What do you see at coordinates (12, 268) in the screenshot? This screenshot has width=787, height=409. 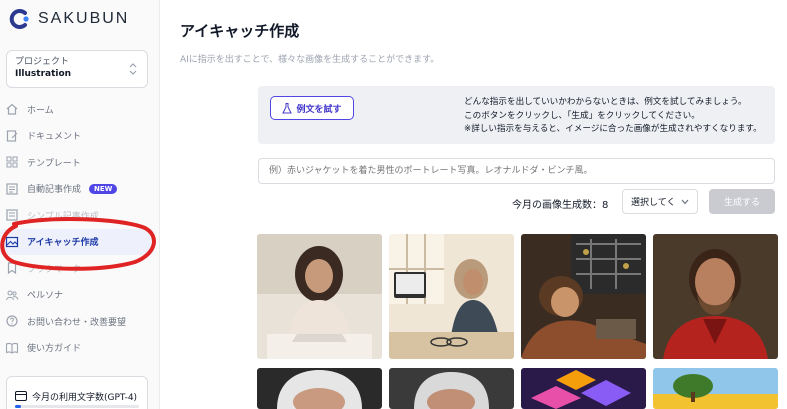 I see `bookmark-icon` at bounding box center [12, 268].